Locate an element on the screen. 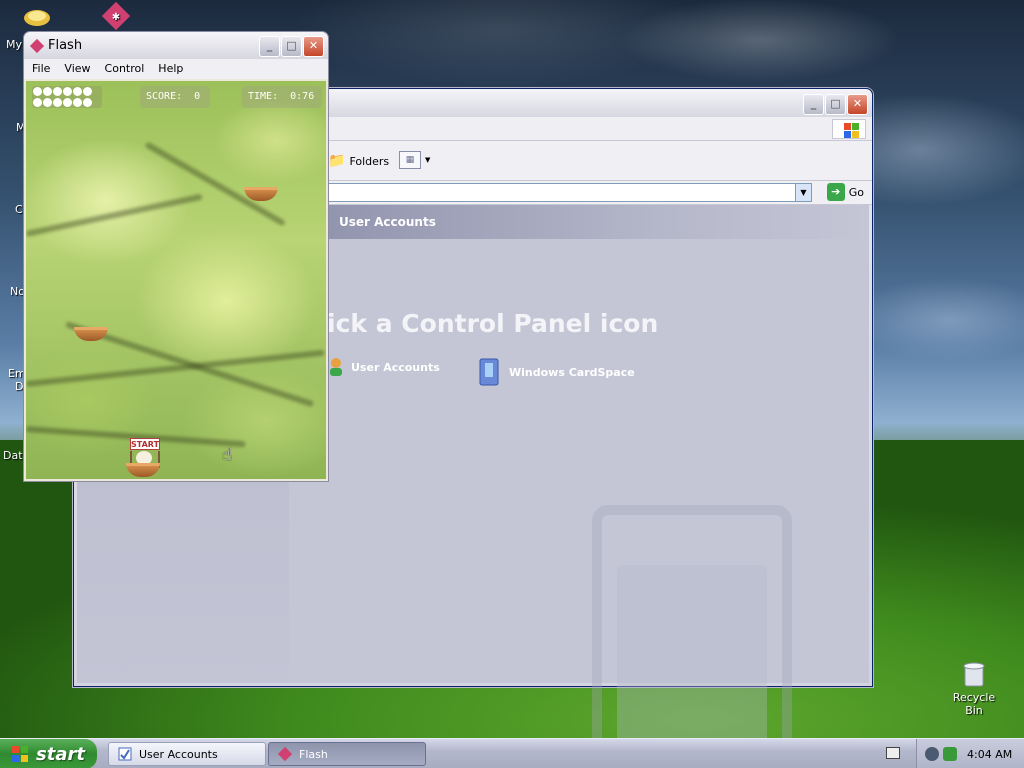  flash-titlebar: Flash _ □ ✕ is located at coordinates (176, 45).